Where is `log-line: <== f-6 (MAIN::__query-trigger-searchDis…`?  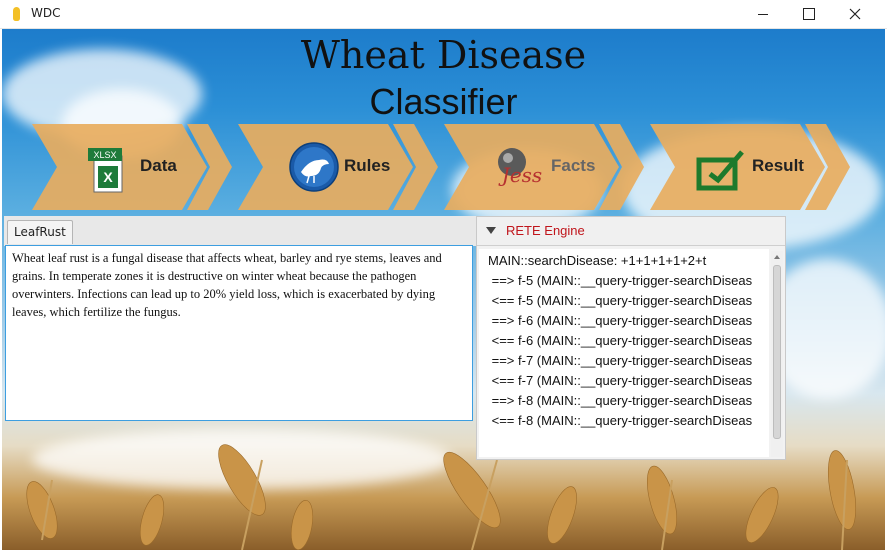
log-line: <== f-6 (MAIN::__query-trigger-searchDis… is located at coordinates (620, 340).